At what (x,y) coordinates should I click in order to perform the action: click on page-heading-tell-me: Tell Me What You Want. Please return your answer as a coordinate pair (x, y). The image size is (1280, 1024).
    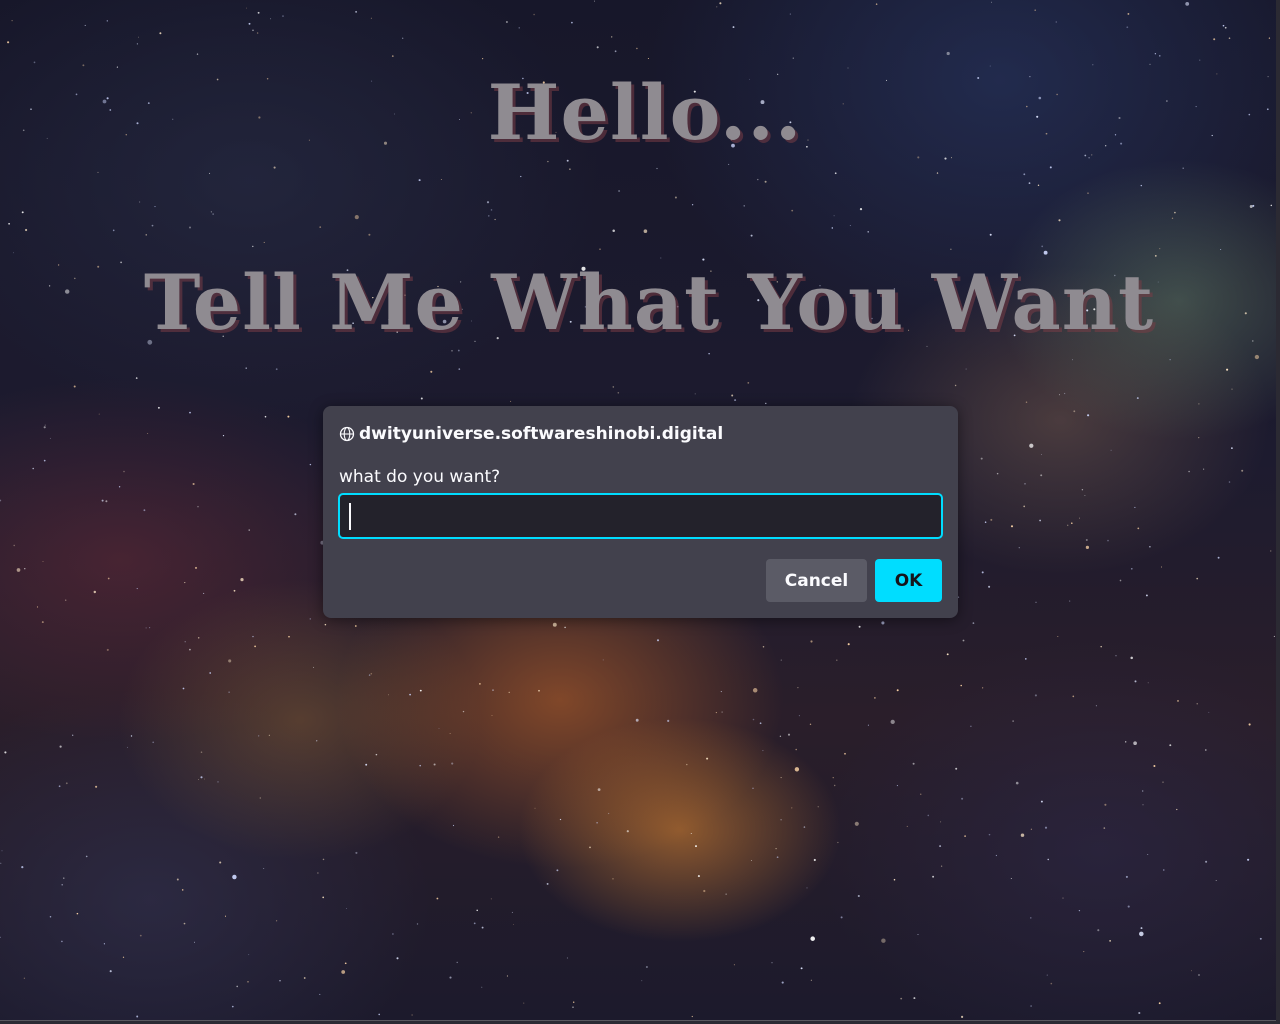
    Looking at the image, I should click on (649, 302).